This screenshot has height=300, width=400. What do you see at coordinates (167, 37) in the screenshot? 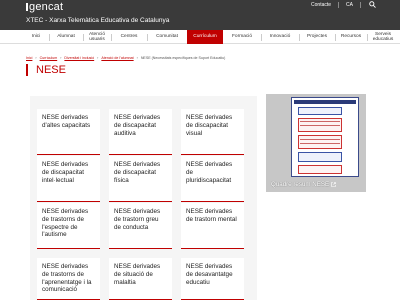
I see `nav-item-comunitat: Comunitat` at bounding box center [167, 37].